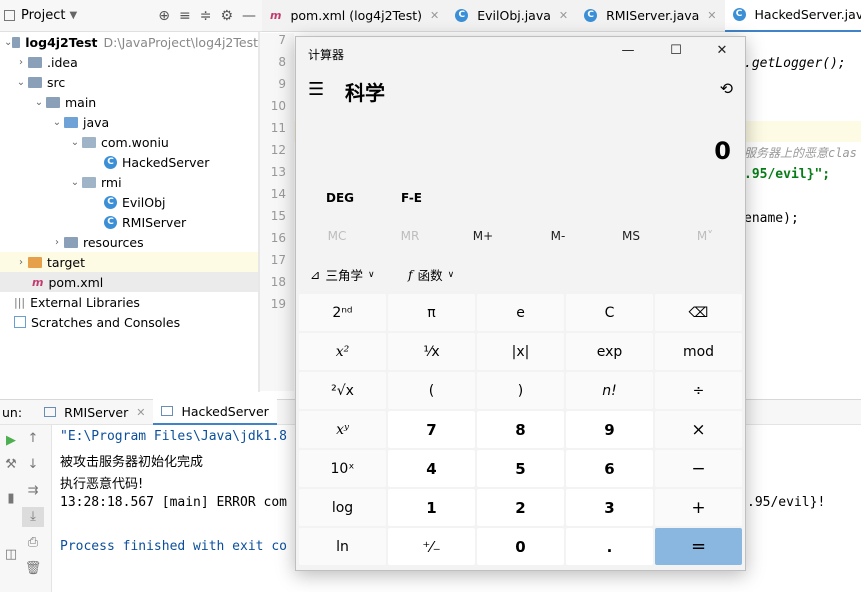  Describe the element at coordinates (33, 491) in the screenshot. I see `soft-wrap-icon: ⇉` at that location.